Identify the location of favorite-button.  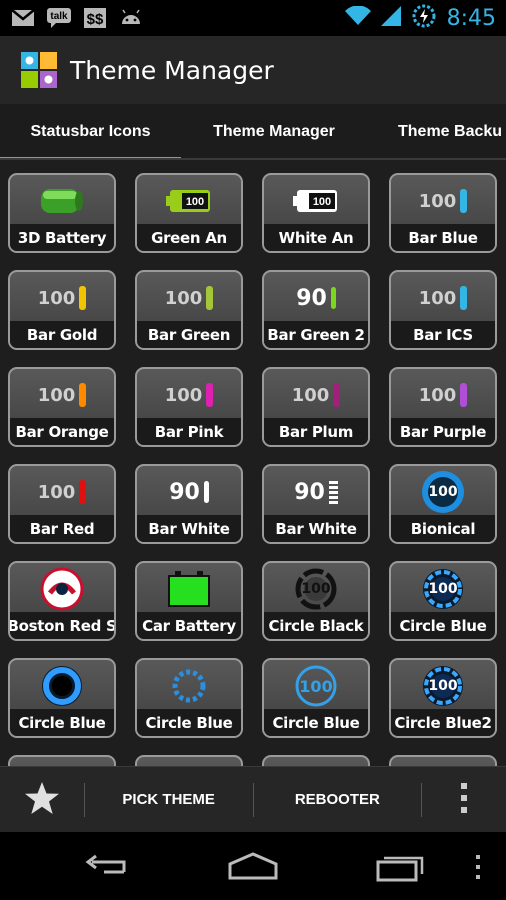
(42, 799).